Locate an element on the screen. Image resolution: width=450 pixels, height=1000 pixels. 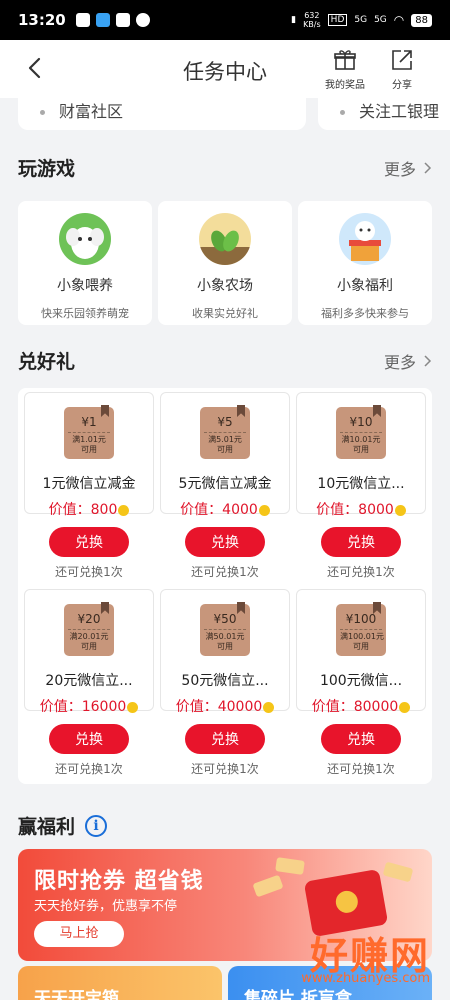
gift-name: 5元微信立减金 is located at coordinates (225, 484).